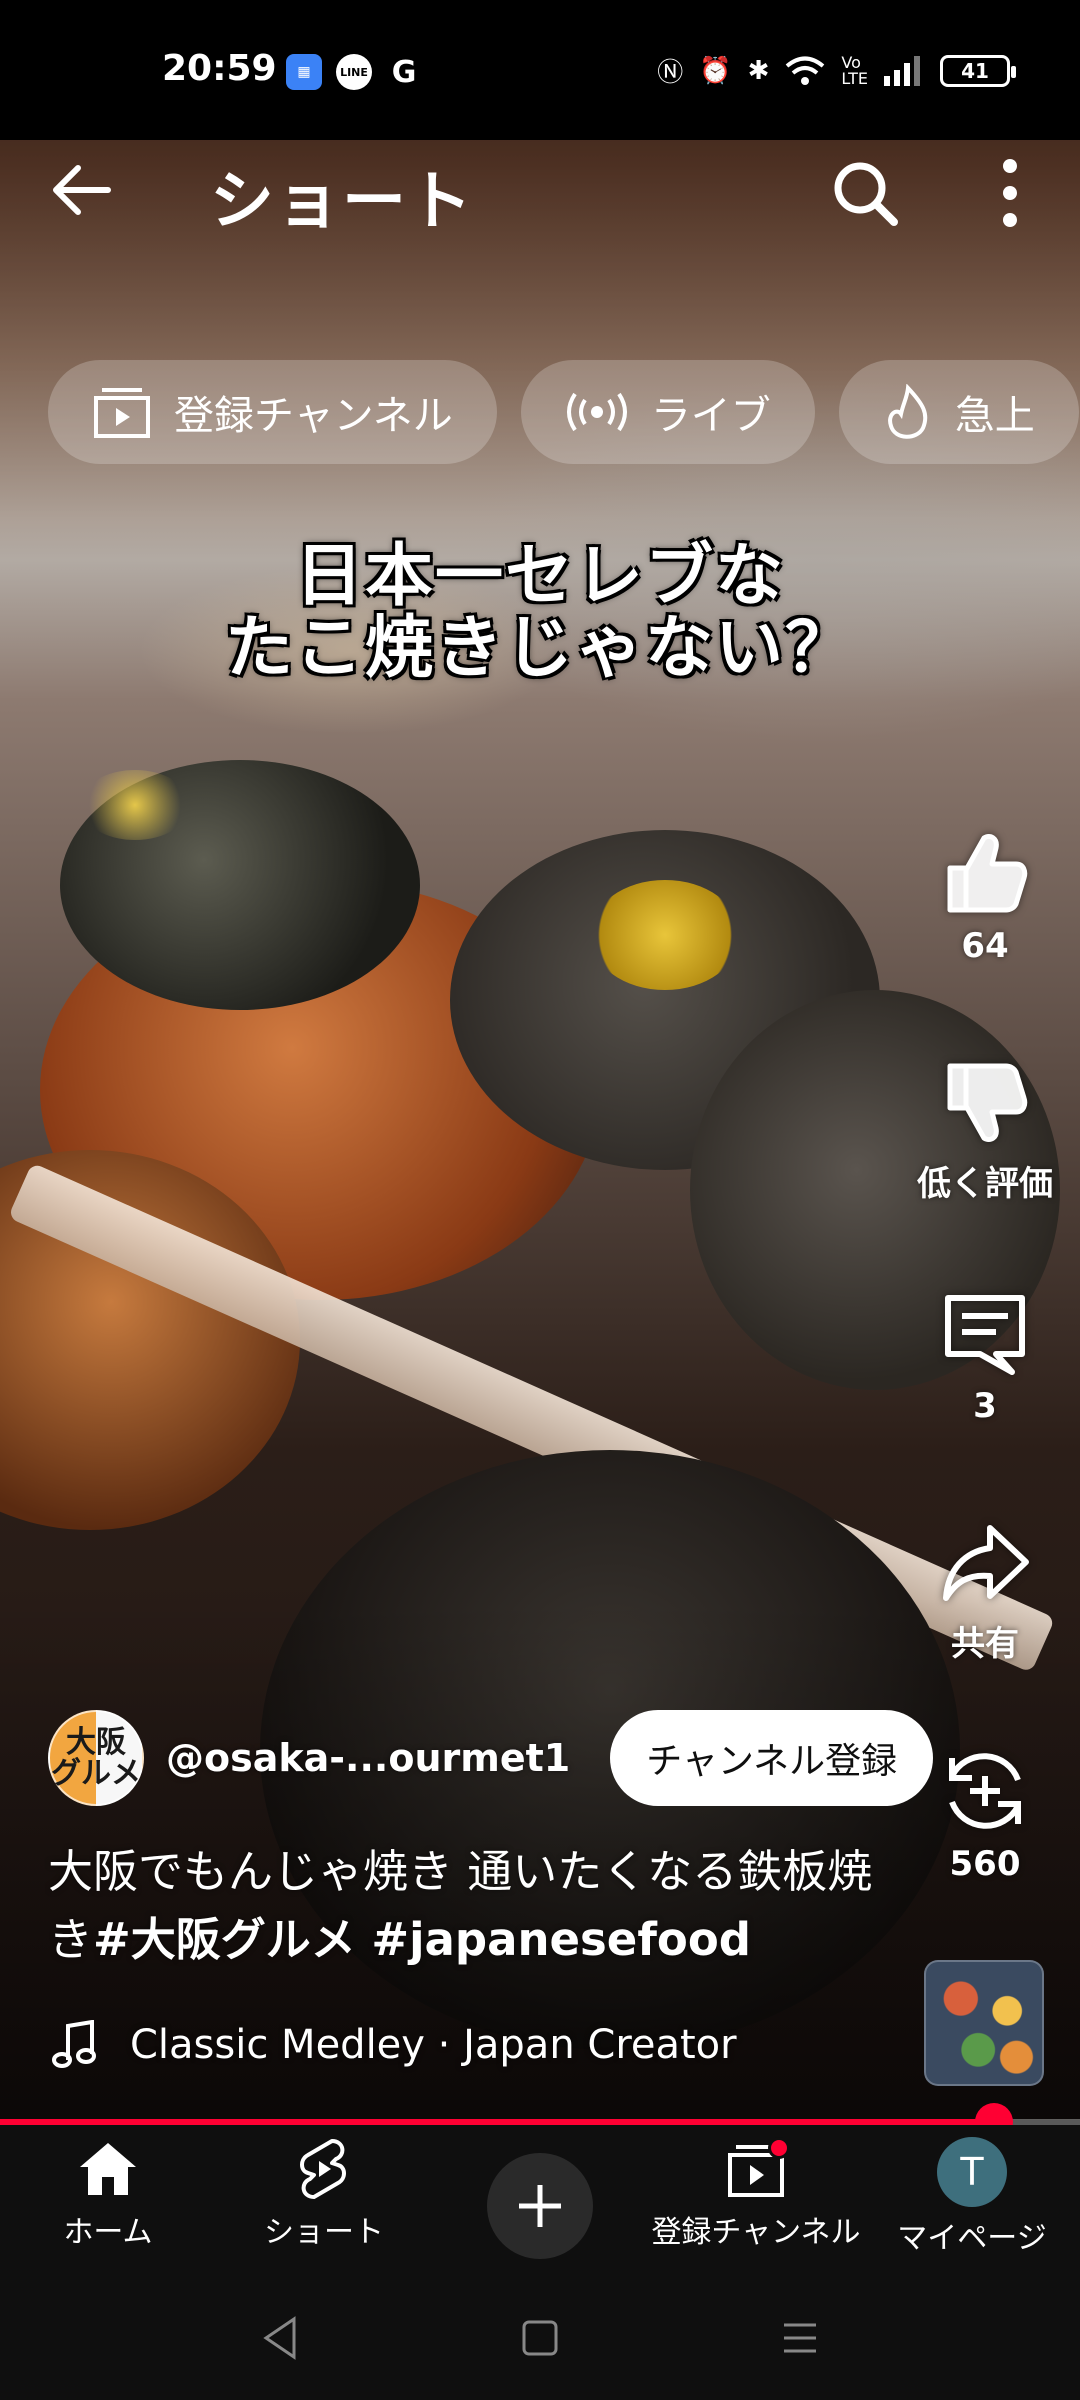 This screenshot has height=2400, width=1080. What do you see at coordinates (836, 70) in the screenshot?
I see `status-indicators: Ⓝ ⏰ ✱ Vo LTE 41` at bounding box center [836, 70].